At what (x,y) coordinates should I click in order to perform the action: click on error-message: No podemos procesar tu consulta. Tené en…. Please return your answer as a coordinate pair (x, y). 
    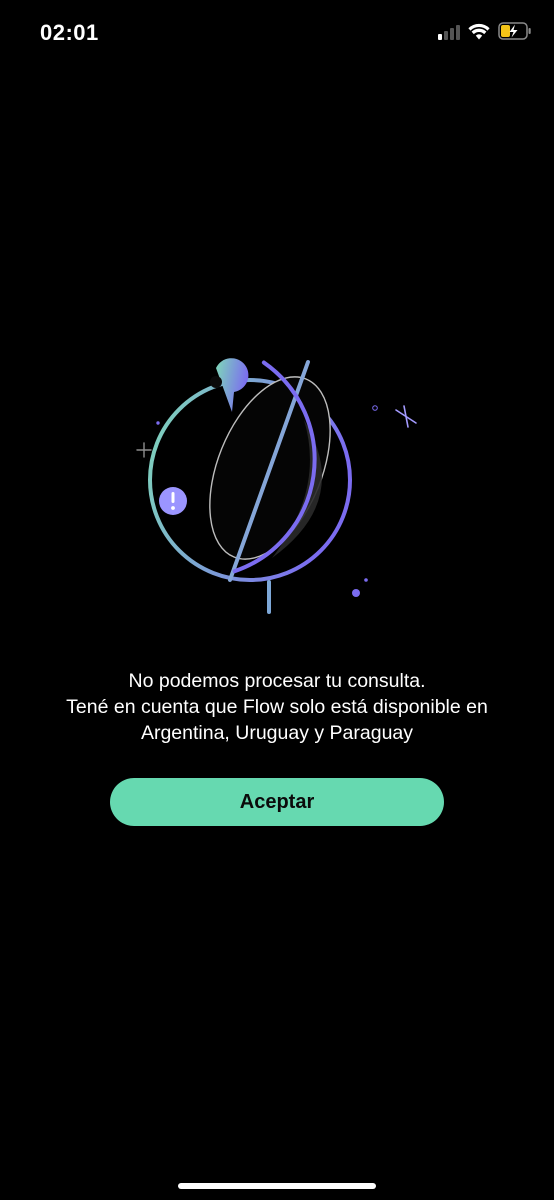
    Looking at the image, I should click on (277, 707).